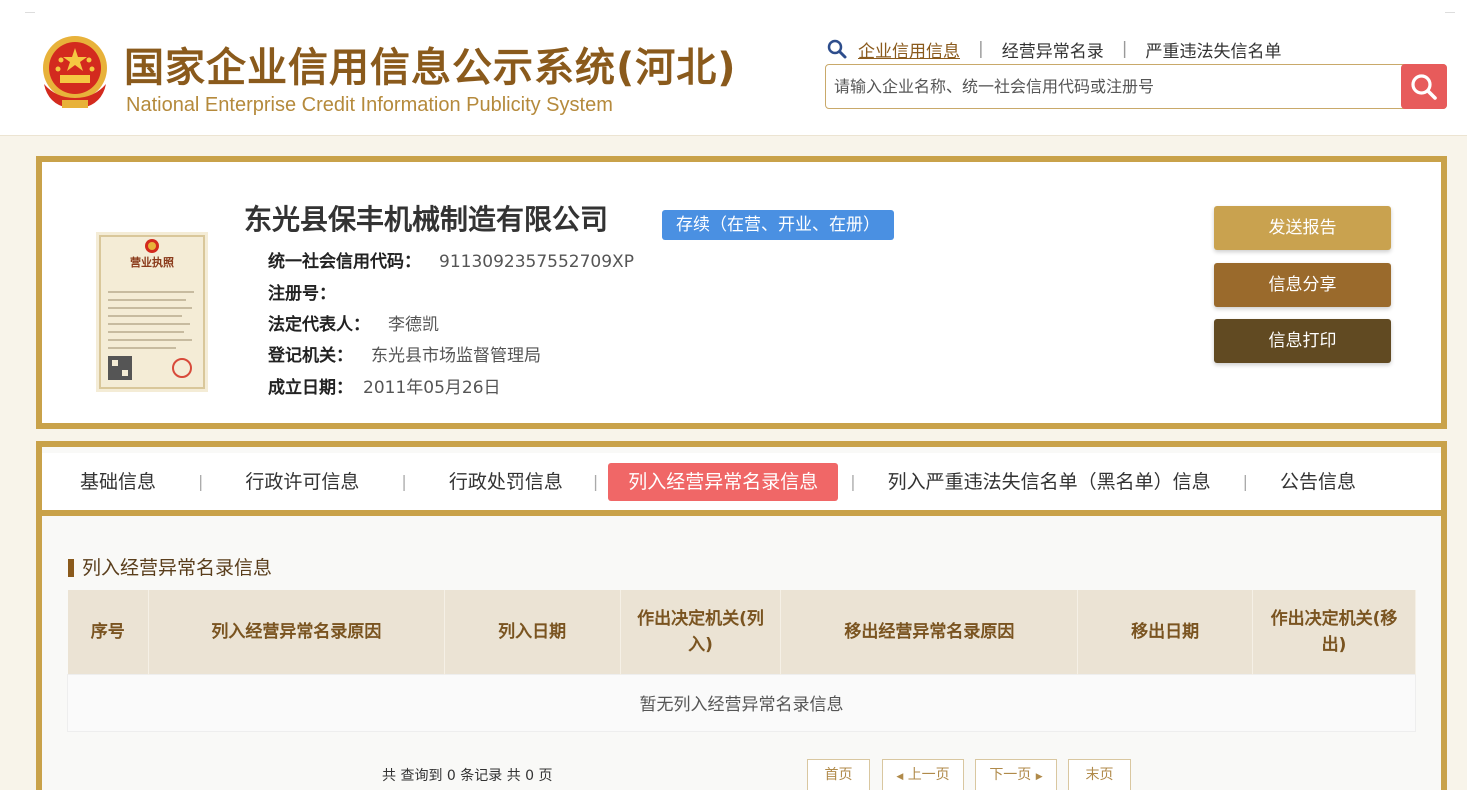 The height and width of the screenshot is (790, 1467). What do you see at coordinates (310, 388) in the screenshot?
I see `info-label: 成立日期：` at bounding box center [310, 388].